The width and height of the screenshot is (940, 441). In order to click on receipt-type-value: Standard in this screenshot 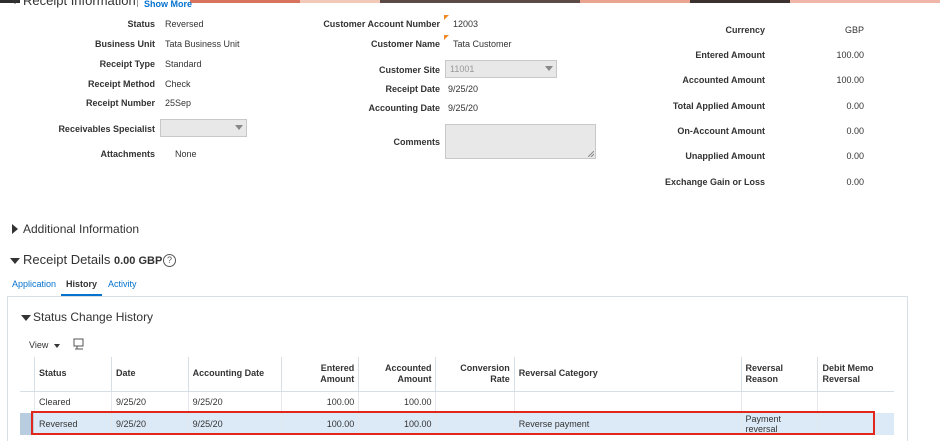, I will do `click(183, 64)`.